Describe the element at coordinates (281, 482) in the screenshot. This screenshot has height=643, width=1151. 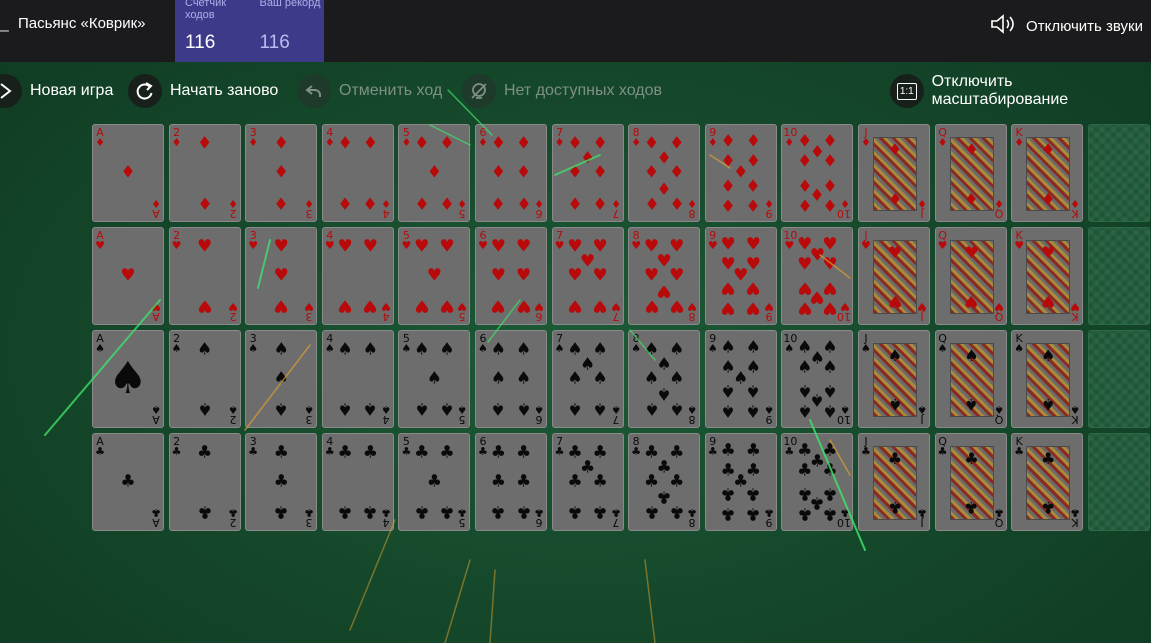
I see `card-3-clubs: 3 ♣ 3 ♣ ♣ ♣ ♣` at that location.